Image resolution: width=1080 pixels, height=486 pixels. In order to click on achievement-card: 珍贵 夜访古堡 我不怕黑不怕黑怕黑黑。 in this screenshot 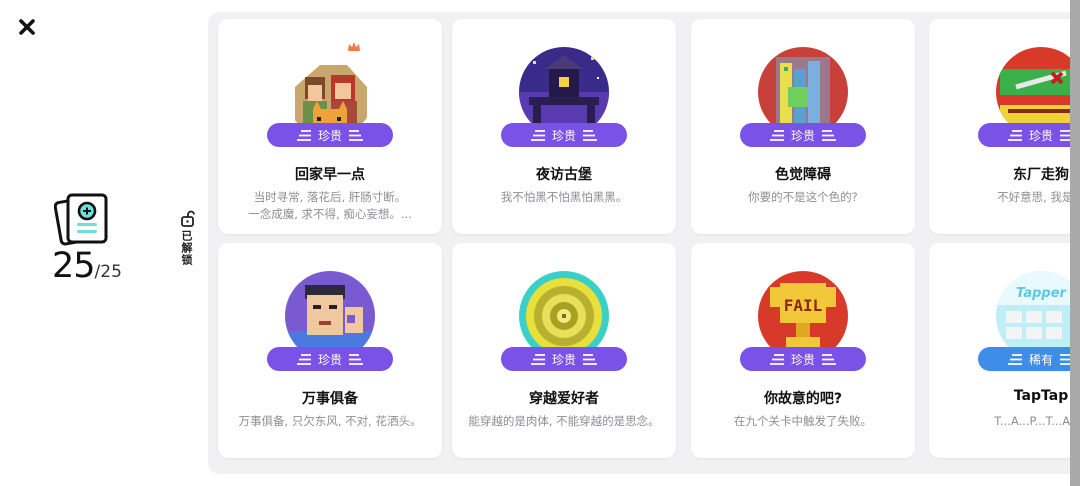, I will do `click(564, 126)`.